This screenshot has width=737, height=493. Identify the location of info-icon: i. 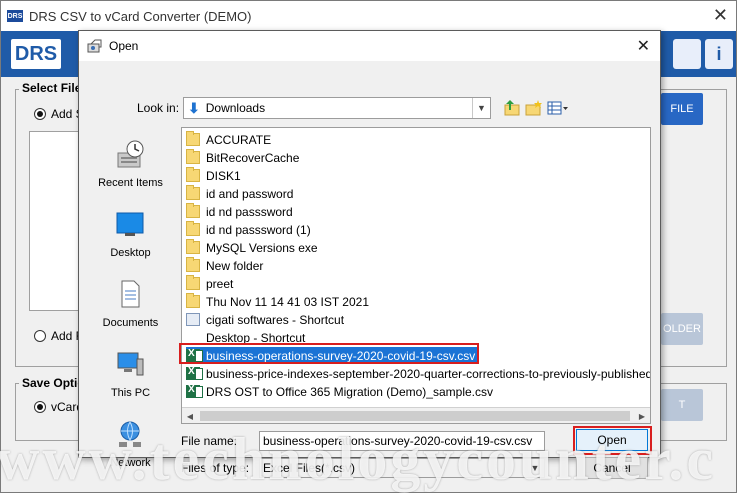
(719, 54).